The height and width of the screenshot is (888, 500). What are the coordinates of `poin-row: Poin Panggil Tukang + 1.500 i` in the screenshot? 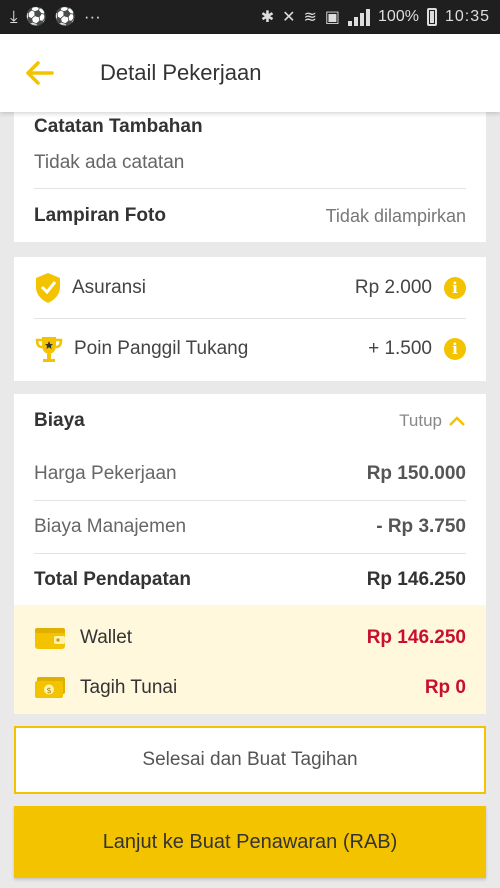 It's located at (250, 349).